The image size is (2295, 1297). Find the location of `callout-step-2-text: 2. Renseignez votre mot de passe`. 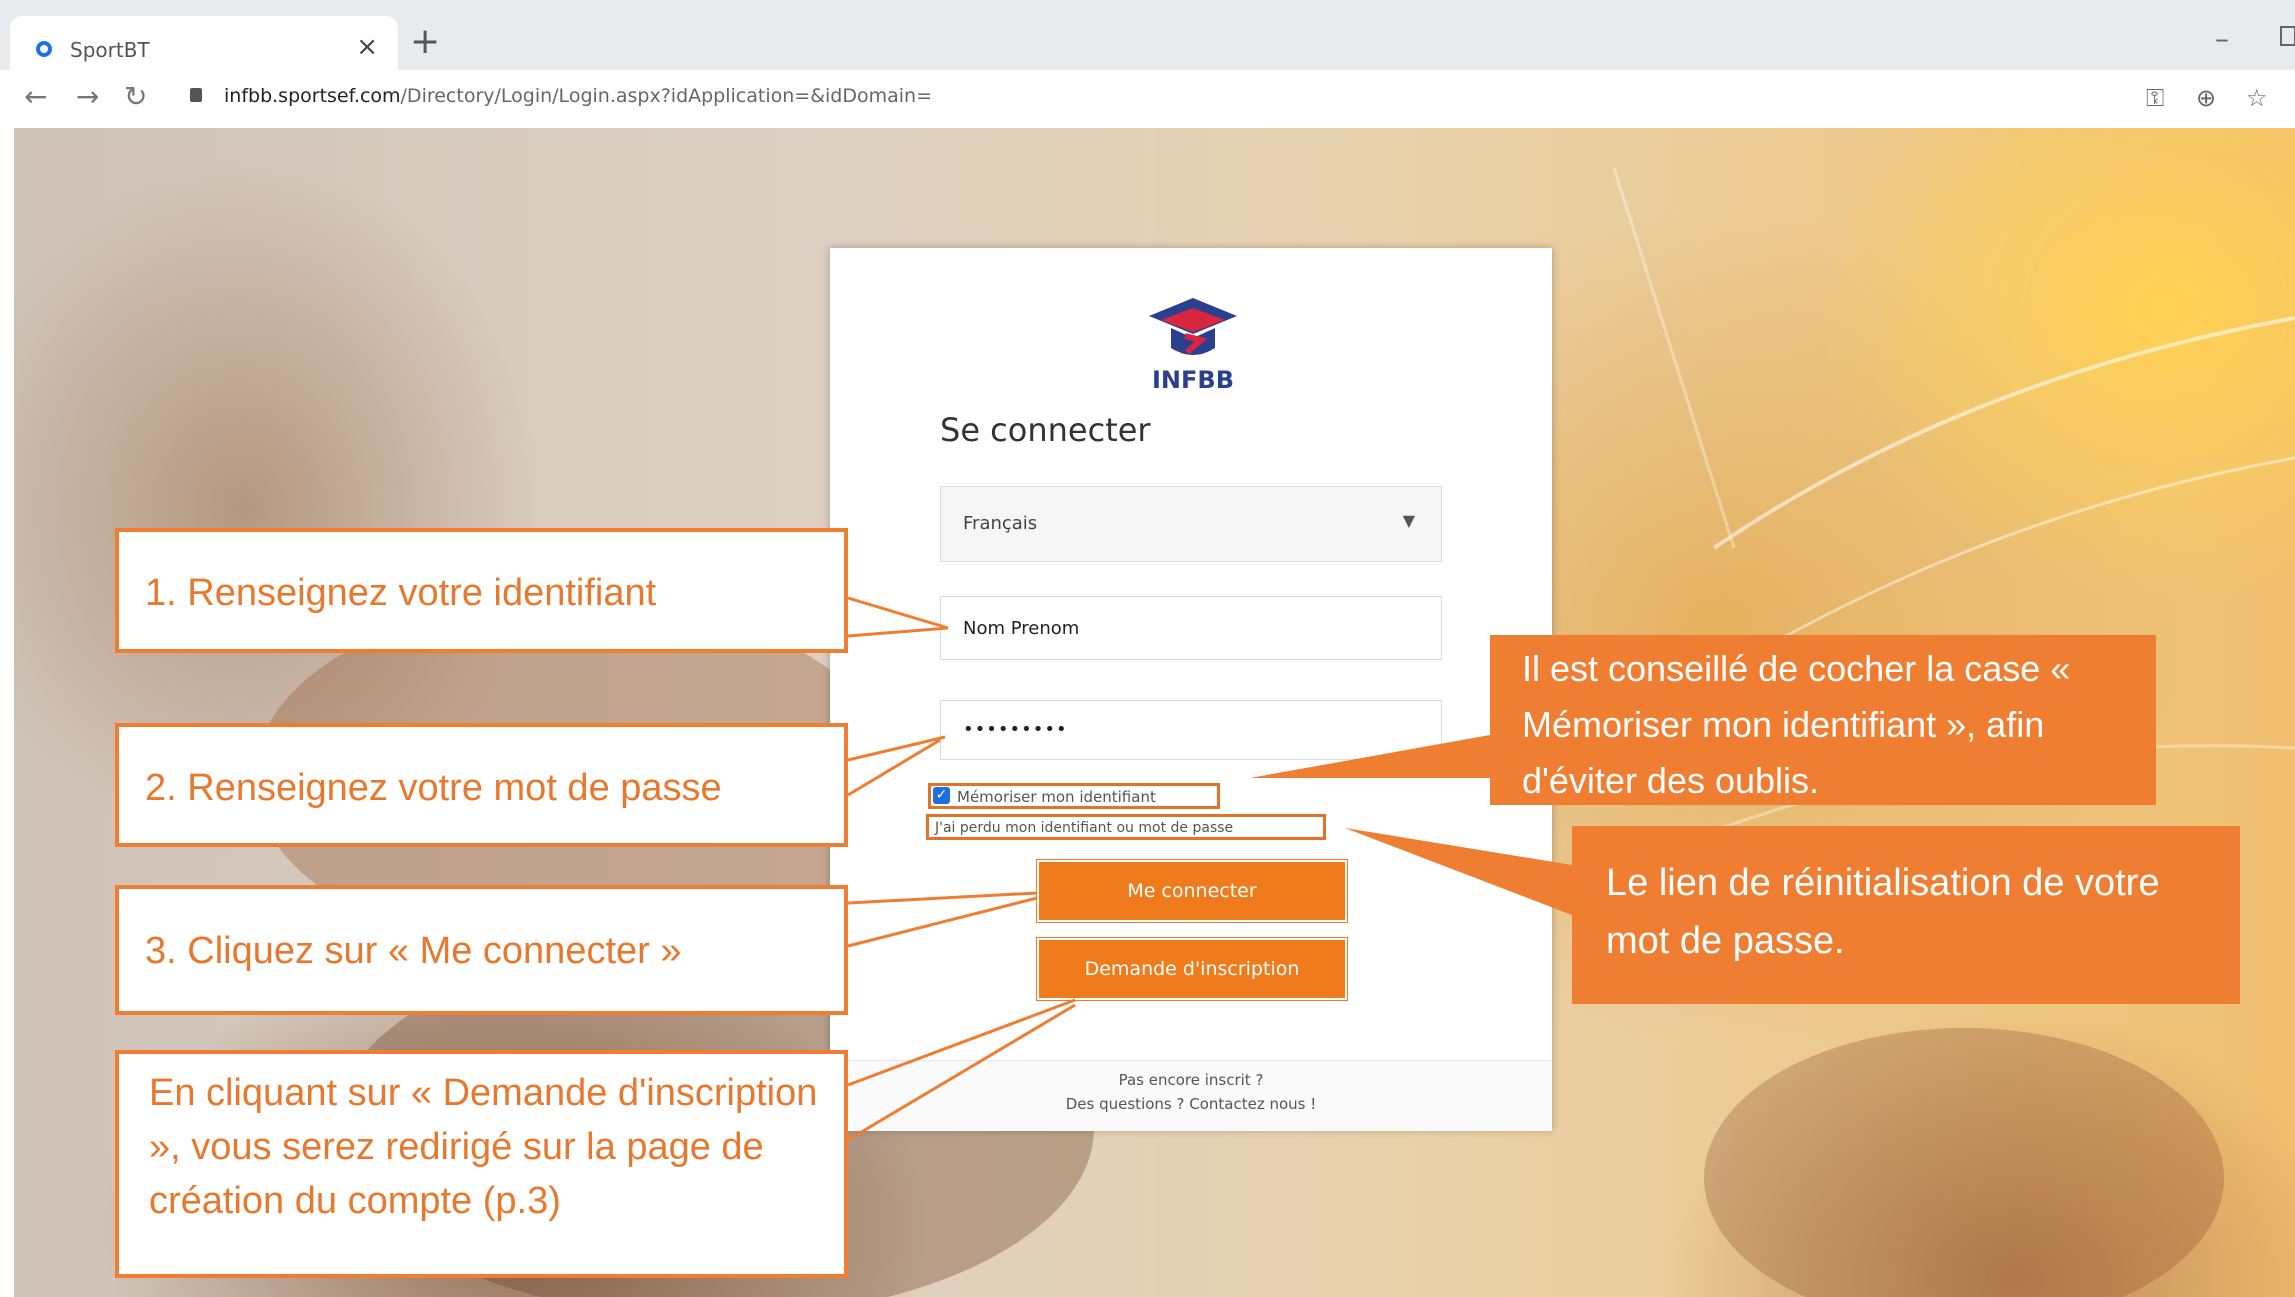

callout-step-2-text: 2. Renseignez votre mot de passe is located at coordinates (433, 788).